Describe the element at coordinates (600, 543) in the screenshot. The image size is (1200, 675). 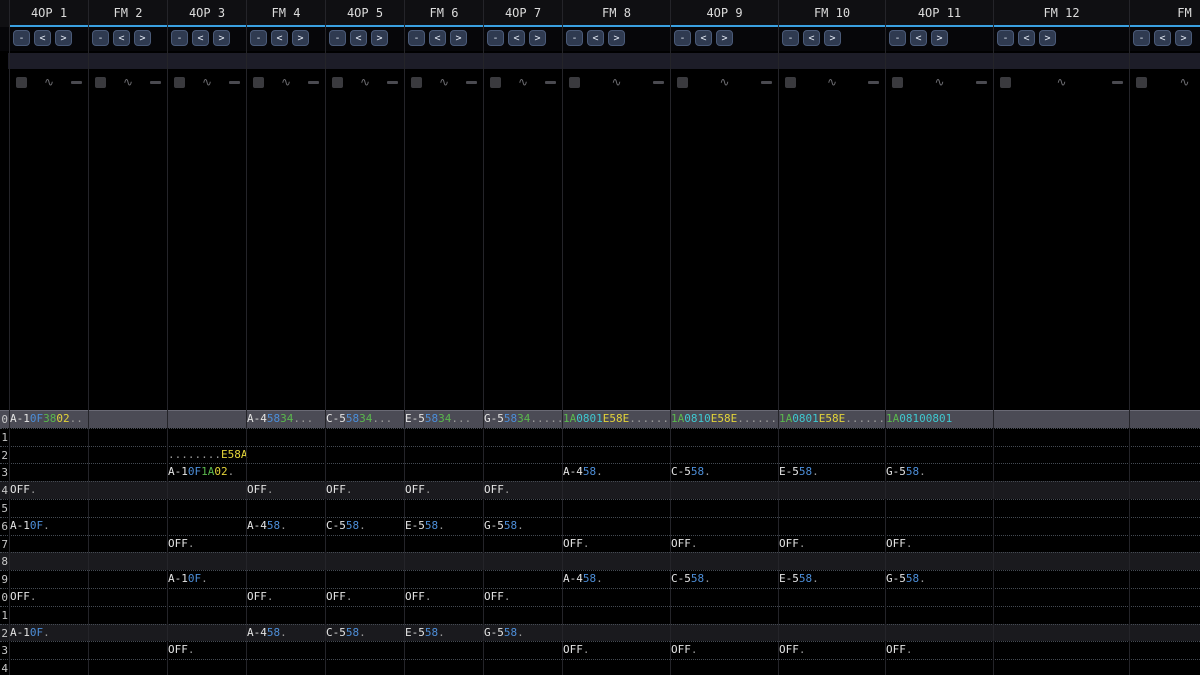
I see `pattern-row: 7 OFF. OFF. OFF. OFF. OFF.` at that location.